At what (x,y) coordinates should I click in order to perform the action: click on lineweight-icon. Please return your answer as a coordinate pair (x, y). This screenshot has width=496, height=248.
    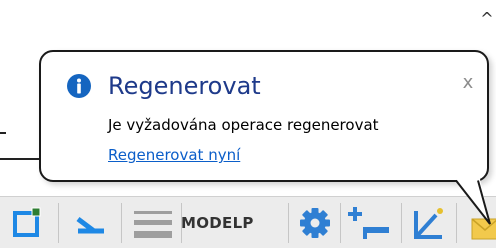
    Looking at the image, I should click on (153, 223).